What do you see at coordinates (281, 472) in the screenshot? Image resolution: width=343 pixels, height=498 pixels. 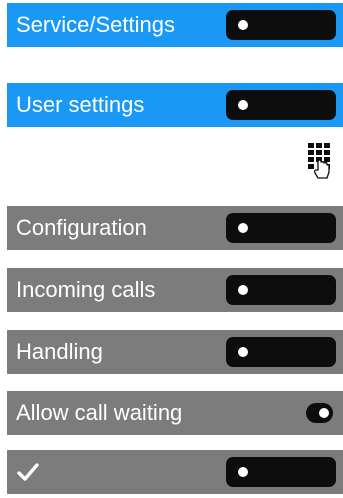 I see `confirm-key` at bounding box center [281, 472].